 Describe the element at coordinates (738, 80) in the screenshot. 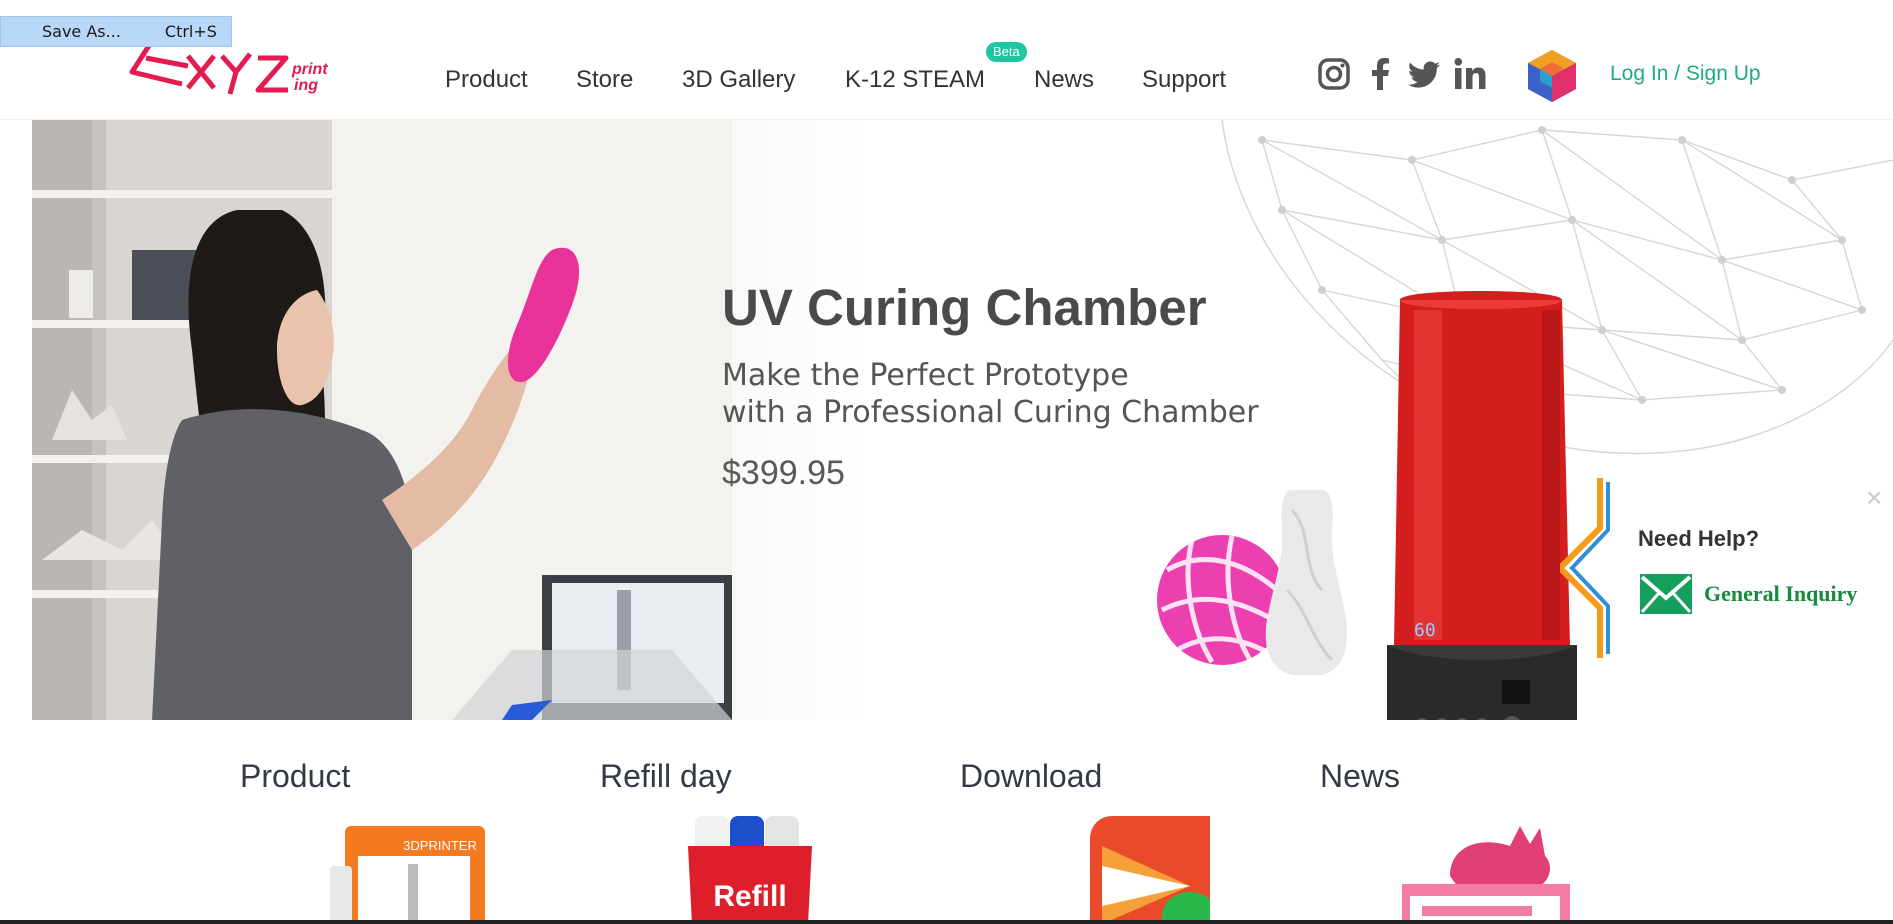

I see `nav-3d-gallery: 3D Gallery` at that location.